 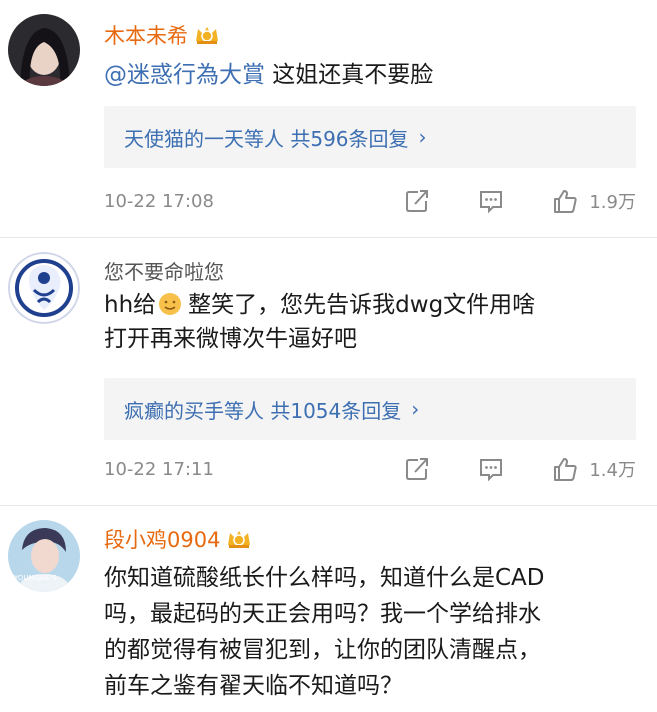 I want to click on username-text: 您不要命啦您, so click(x=164, y=270).